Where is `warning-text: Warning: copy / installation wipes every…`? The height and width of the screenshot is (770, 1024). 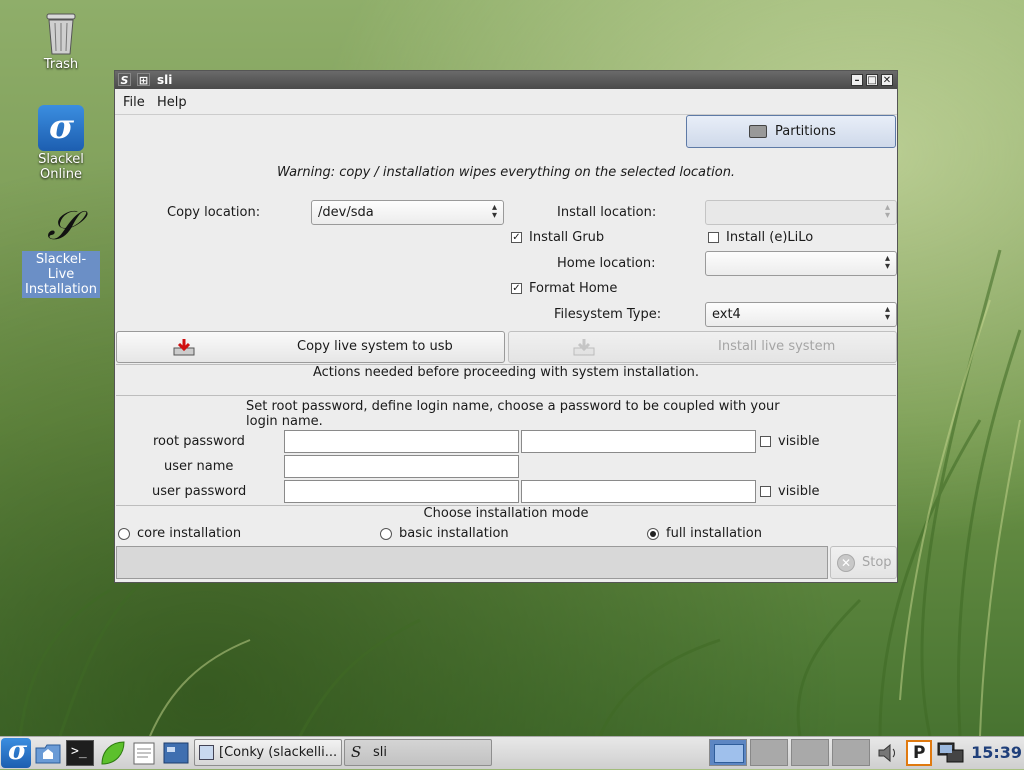 warning-text: Warning: copy / installation wipes every… is located at coordinates (506, 172).